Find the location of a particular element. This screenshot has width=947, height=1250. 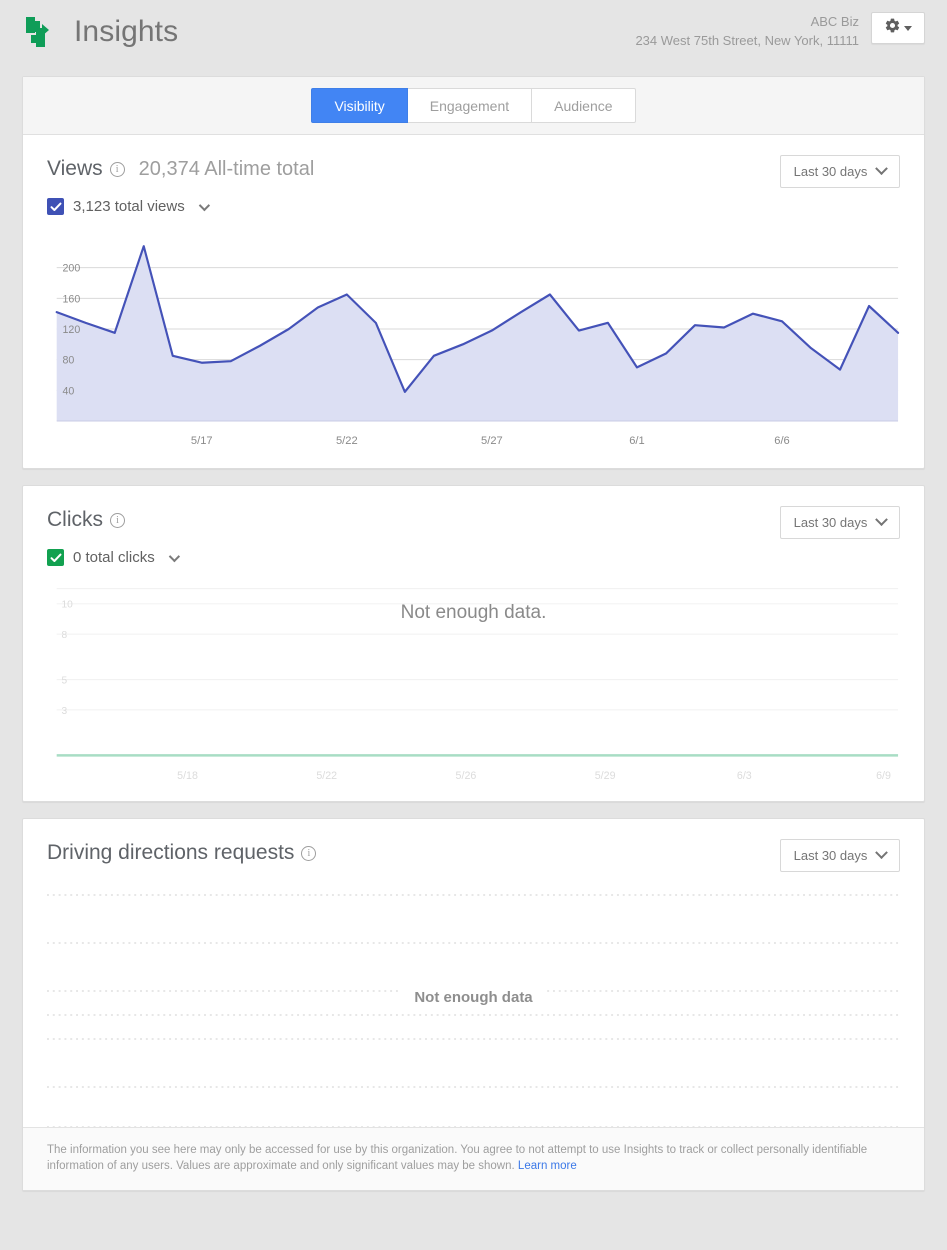

svg-text: 6/1 is located at coordinates (636, 441).